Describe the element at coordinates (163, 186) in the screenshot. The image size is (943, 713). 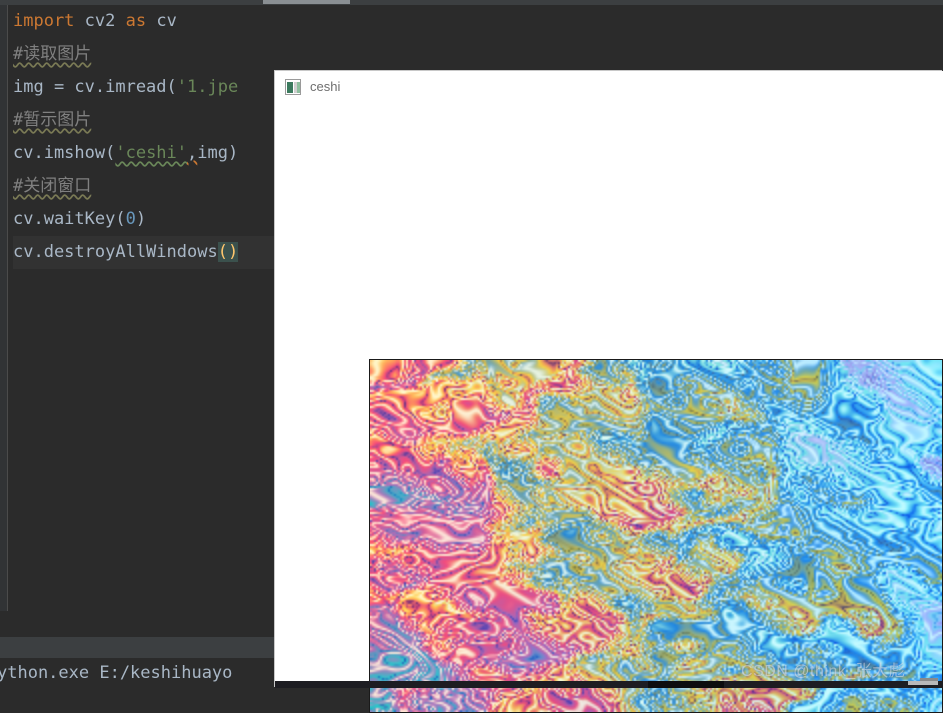
I see `line-comment-close: #关闭窗口` at that location.